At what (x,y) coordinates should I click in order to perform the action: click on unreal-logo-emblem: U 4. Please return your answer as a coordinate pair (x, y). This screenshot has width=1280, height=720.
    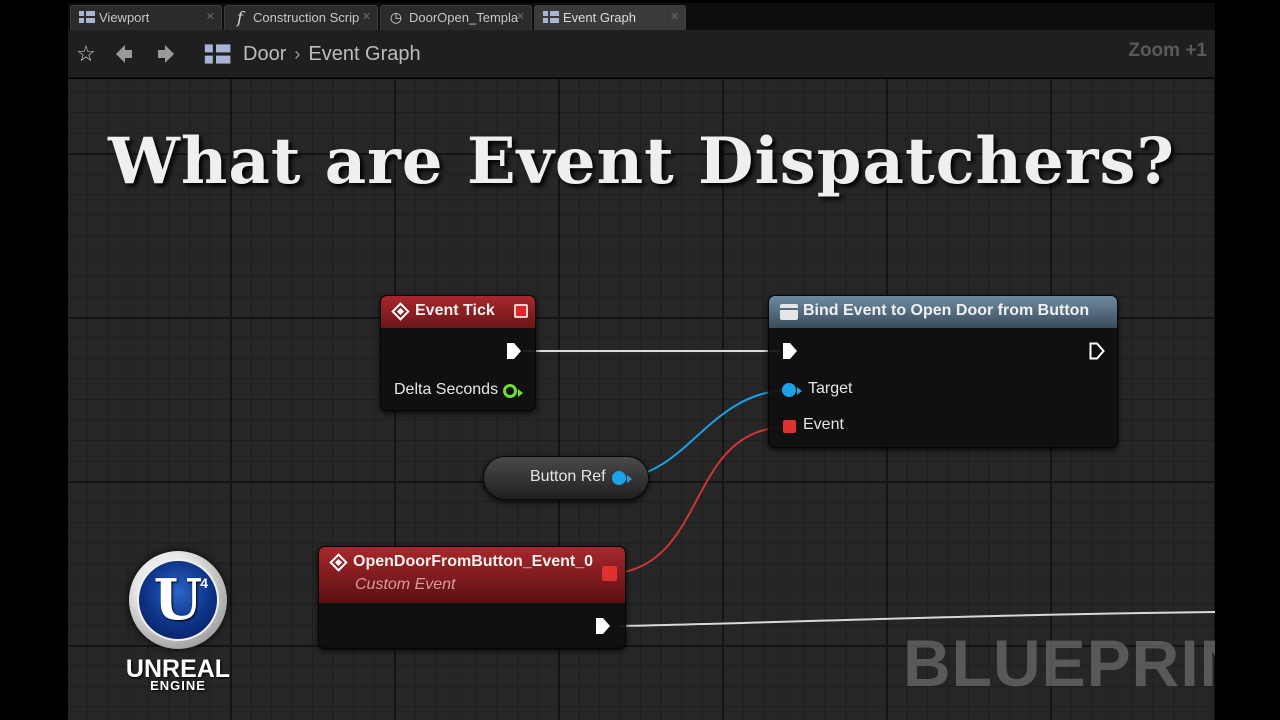
    Looking at the image, I should click on (178, 600).